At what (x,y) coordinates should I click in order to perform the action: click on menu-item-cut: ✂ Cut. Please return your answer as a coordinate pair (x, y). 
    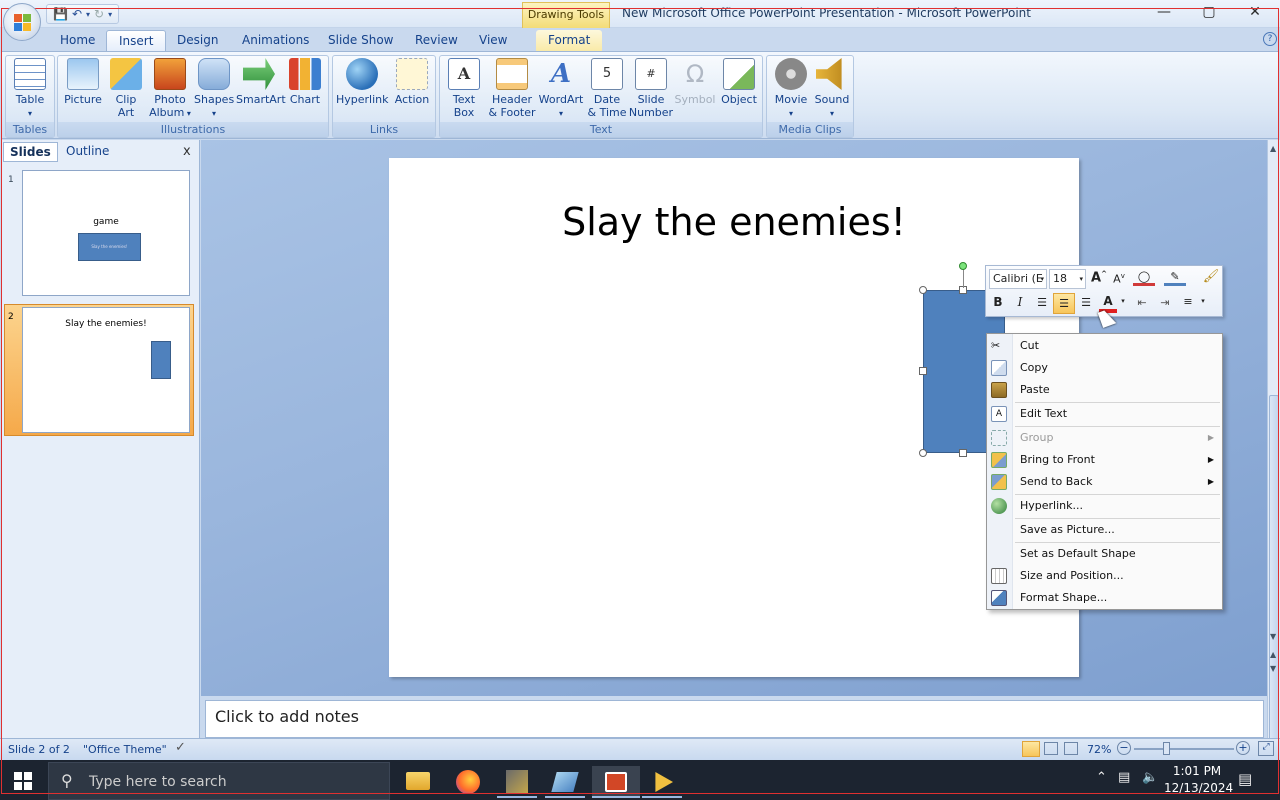
    Looking at the image, I should click on (1104, 346).